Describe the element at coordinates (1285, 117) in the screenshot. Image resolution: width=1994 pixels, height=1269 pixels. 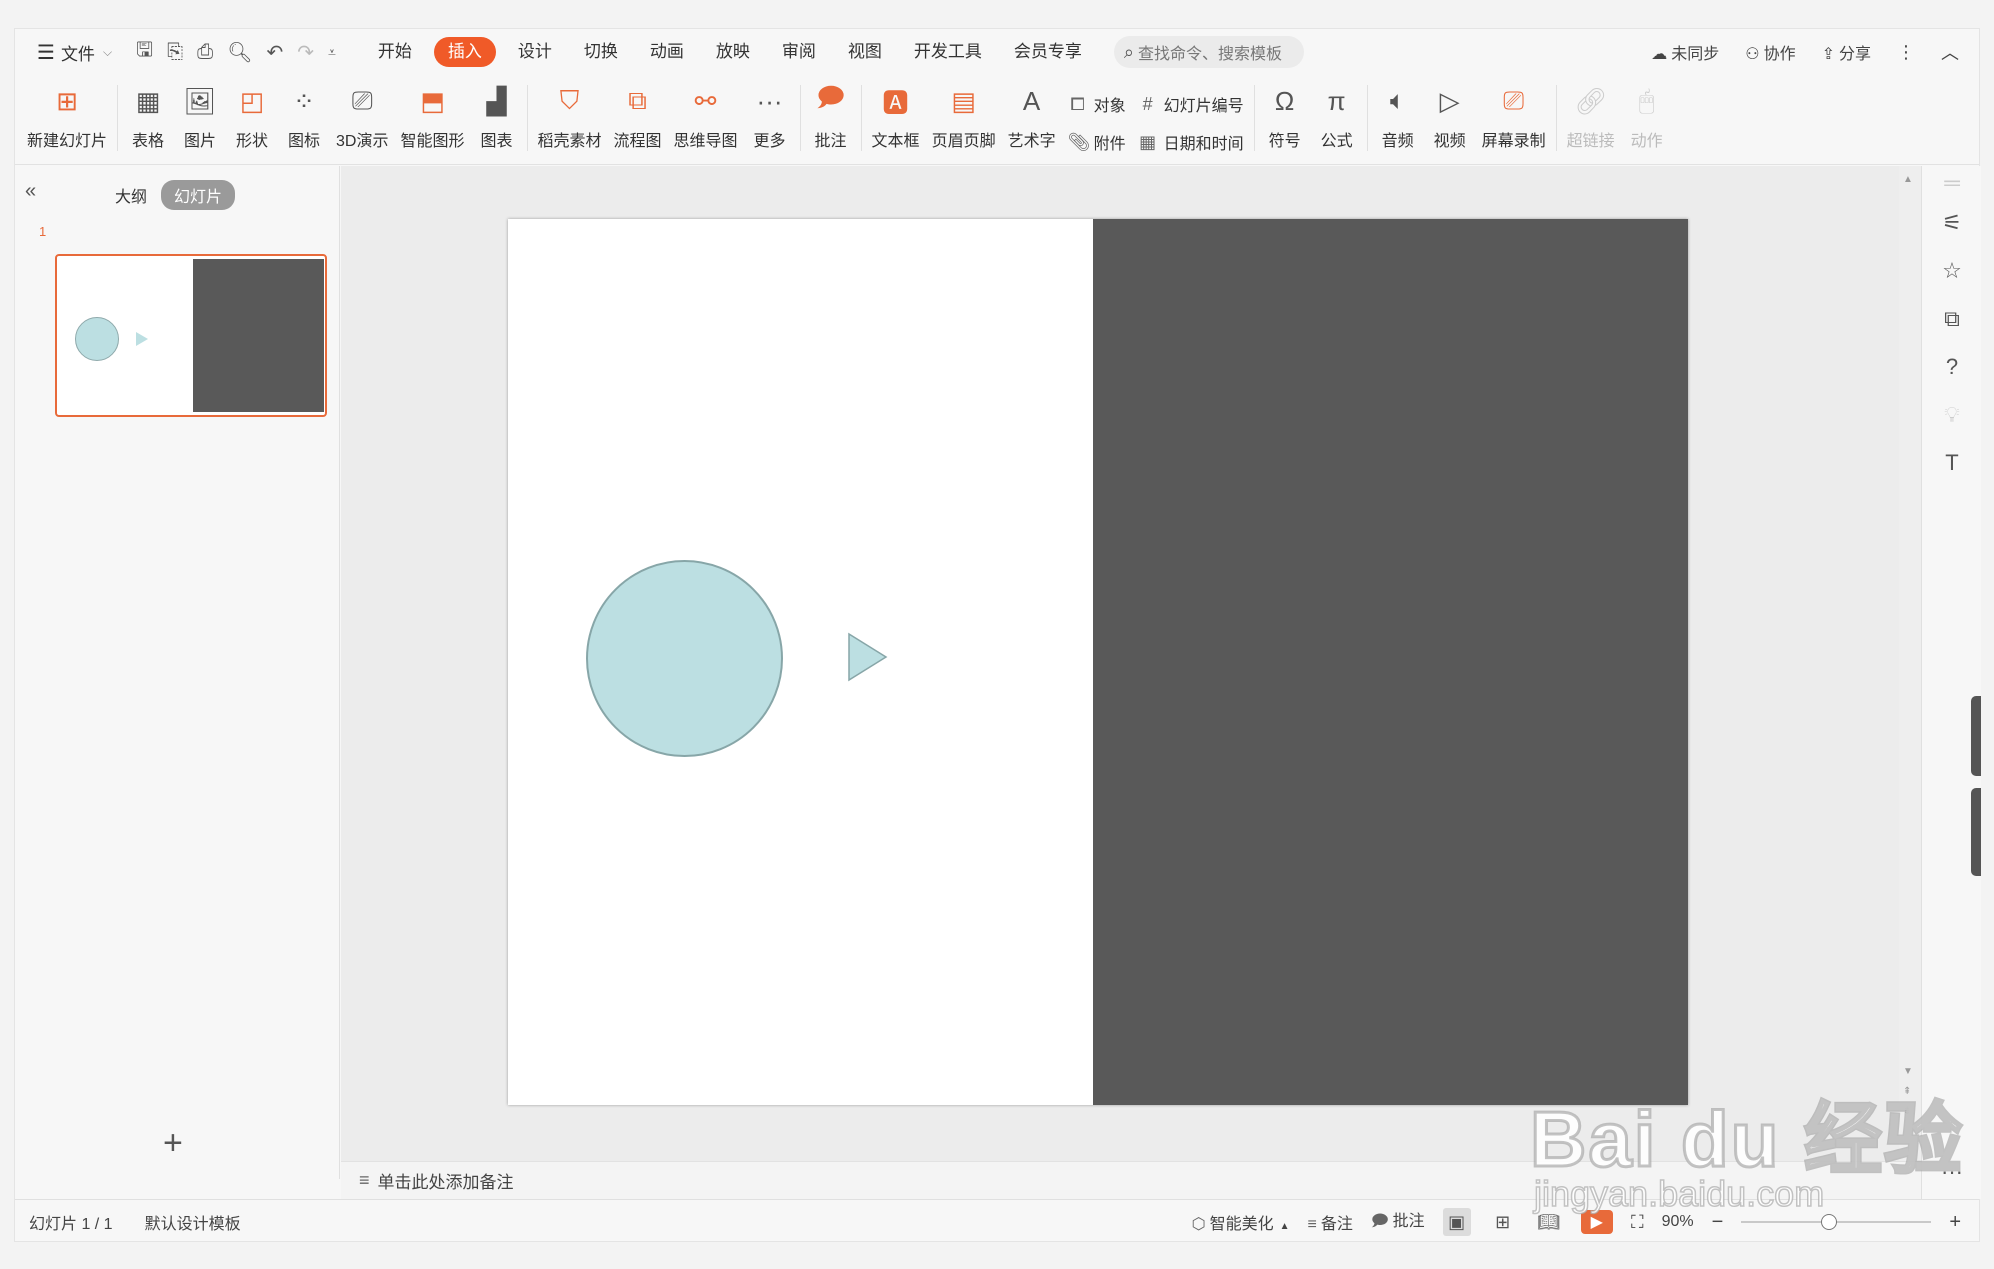
I see `symbol-button: Ω 符号` at that location.